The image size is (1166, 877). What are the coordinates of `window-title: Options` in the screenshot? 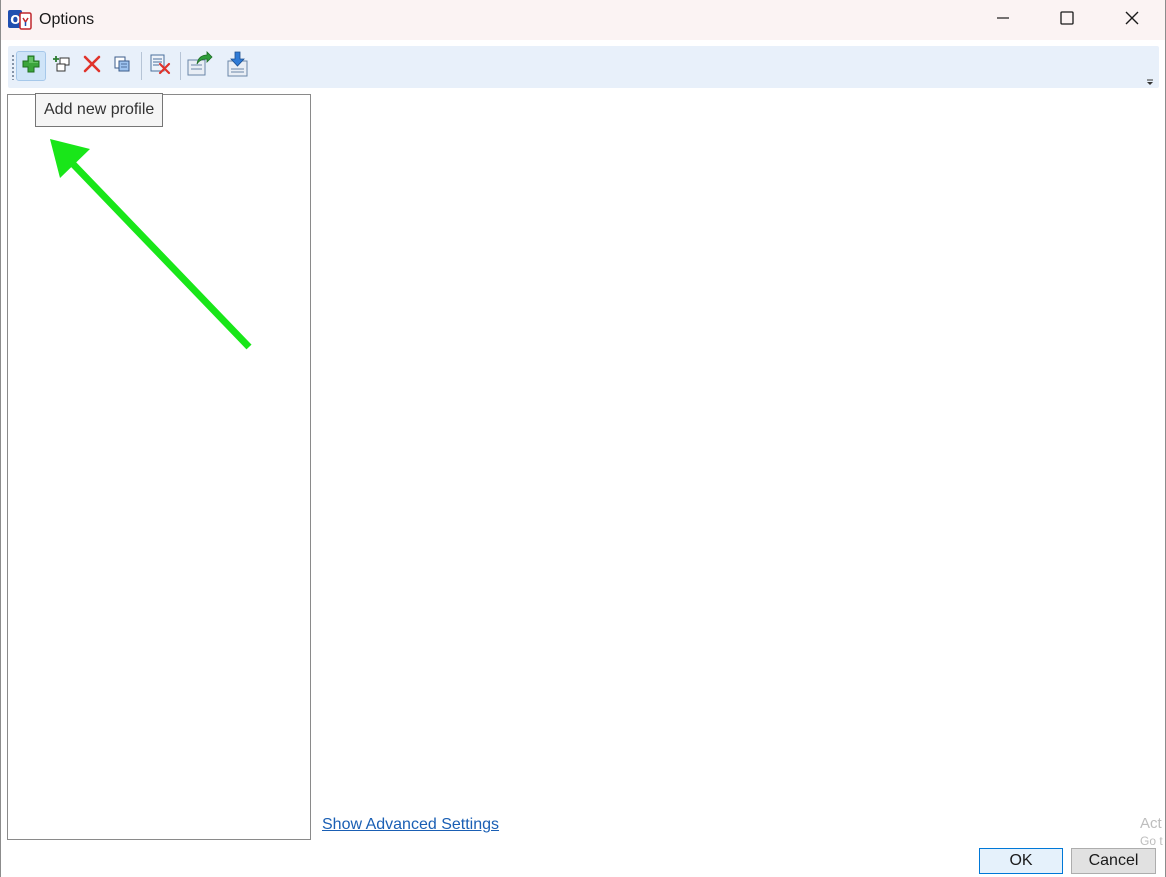 It's located at (67, 19).